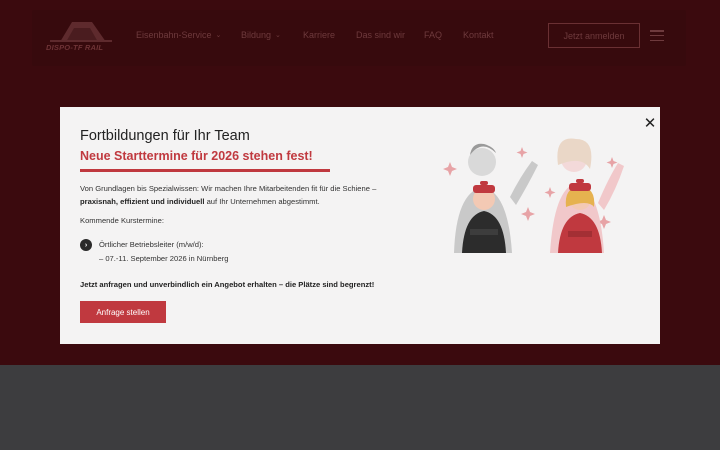 Image resolution: width=720 pixels, height=450 pixels. What do you see at coordinates (650, 123) in the screenshot?
I see `close-icon: ✕` at bounding box center [650, 123].